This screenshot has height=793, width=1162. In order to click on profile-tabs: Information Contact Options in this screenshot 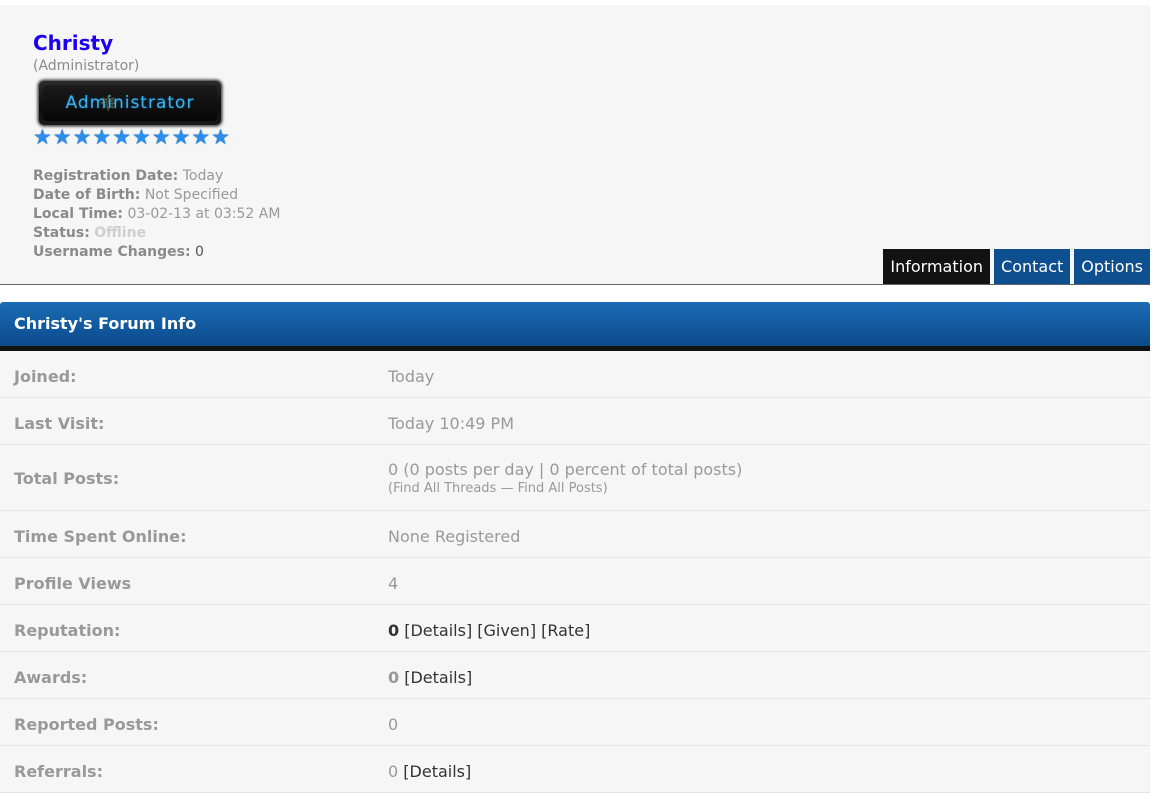, I will do `click(1016, 266)`.